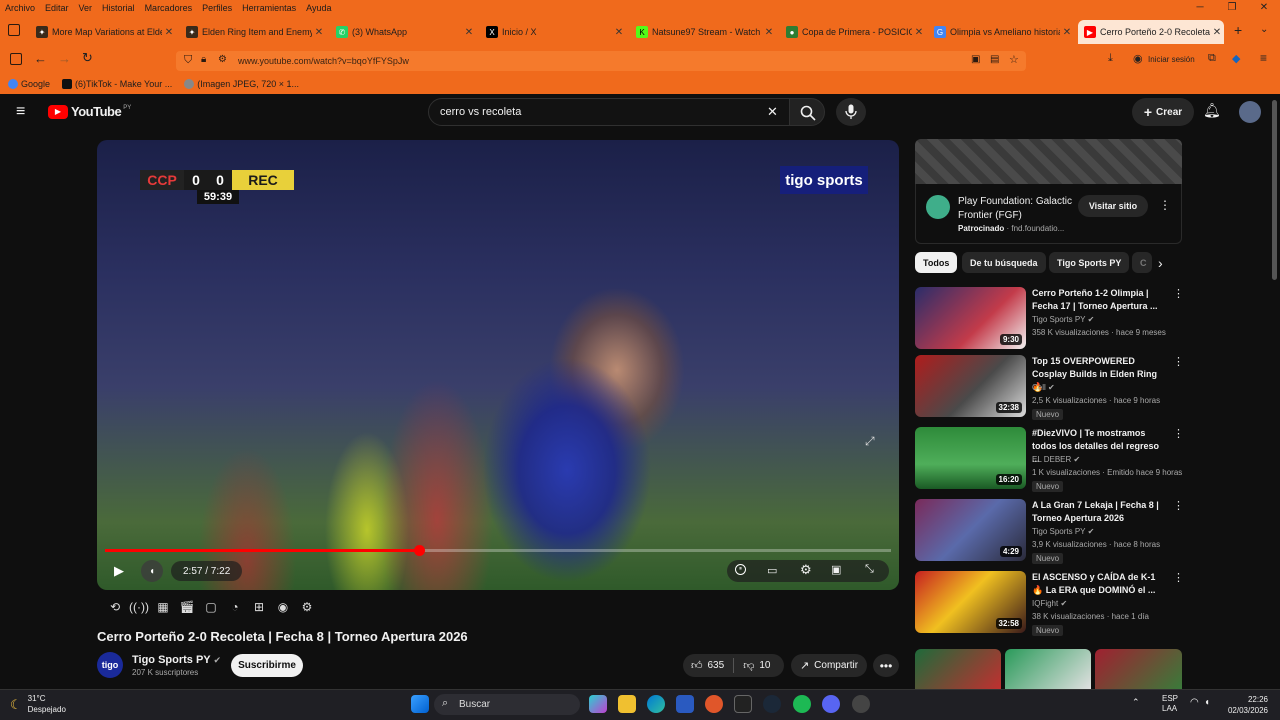 Image resolution: width=1280 pixels, height=720 pixels. Describe the element at coordinates (259, 607) in the screenshot. I see `crop-icon: ⊞` at that location.